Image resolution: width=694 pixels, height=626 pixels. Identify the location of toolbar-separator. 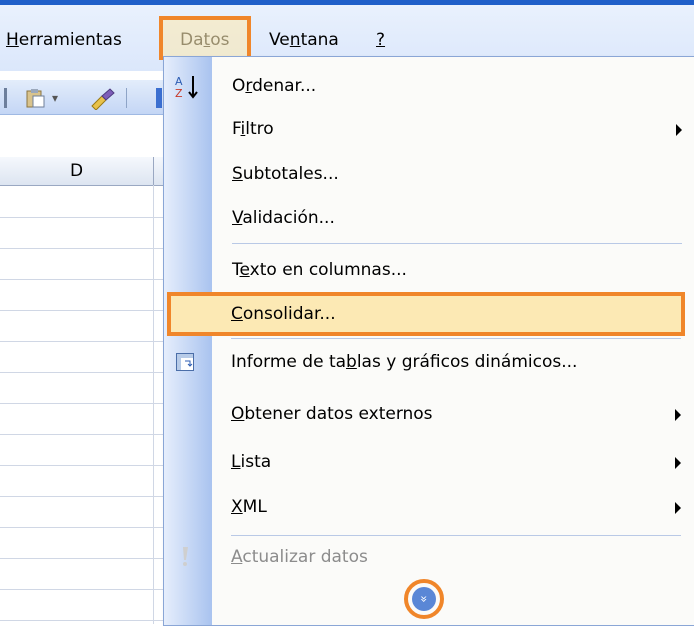
(126, 98).